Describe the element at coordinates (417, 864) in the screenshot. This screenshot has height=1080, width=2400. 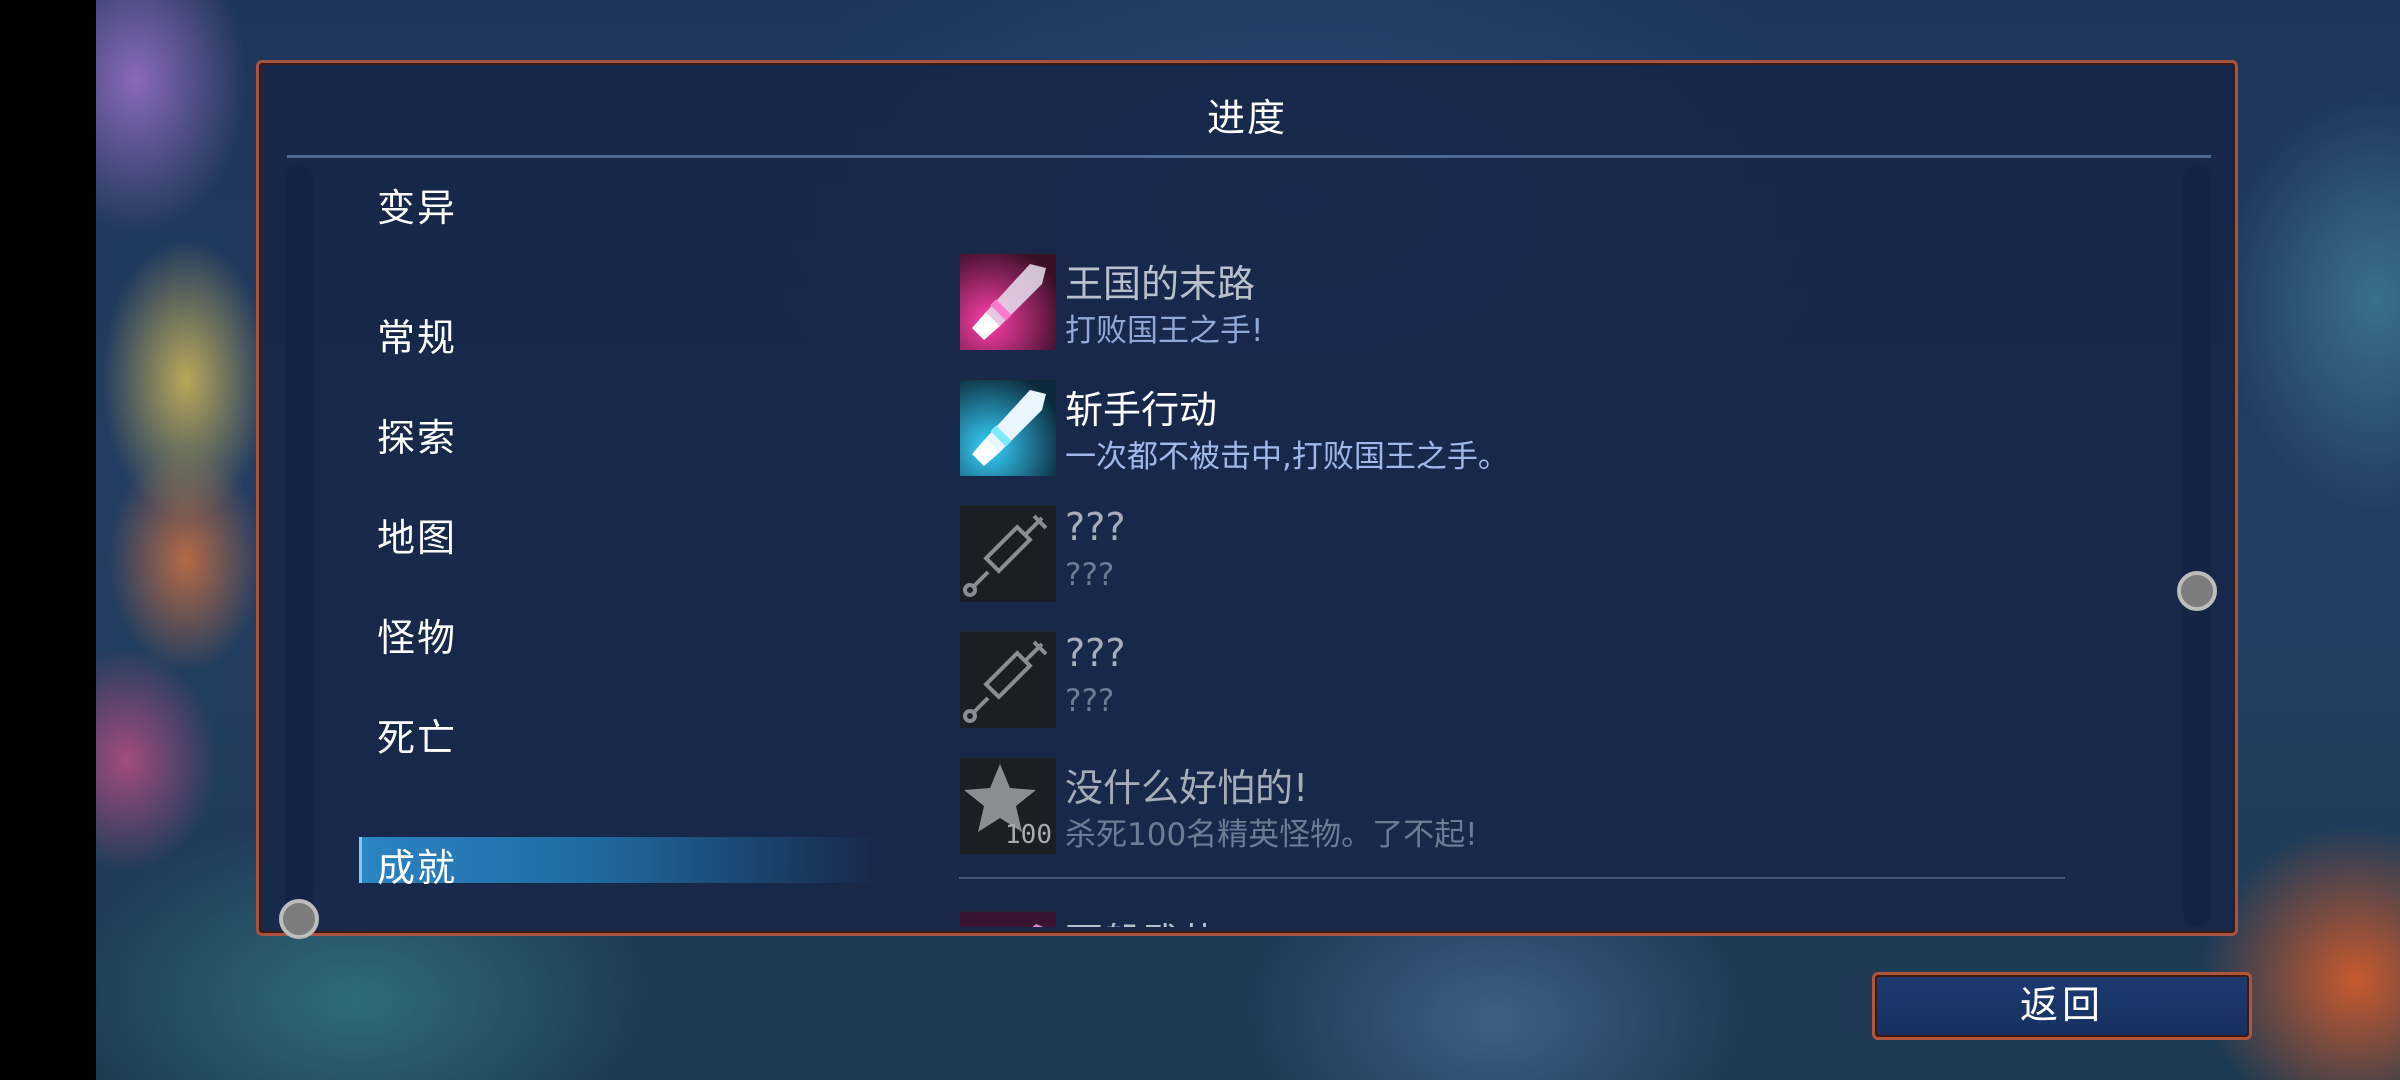
I see `category-achievements: 成就` at that location.